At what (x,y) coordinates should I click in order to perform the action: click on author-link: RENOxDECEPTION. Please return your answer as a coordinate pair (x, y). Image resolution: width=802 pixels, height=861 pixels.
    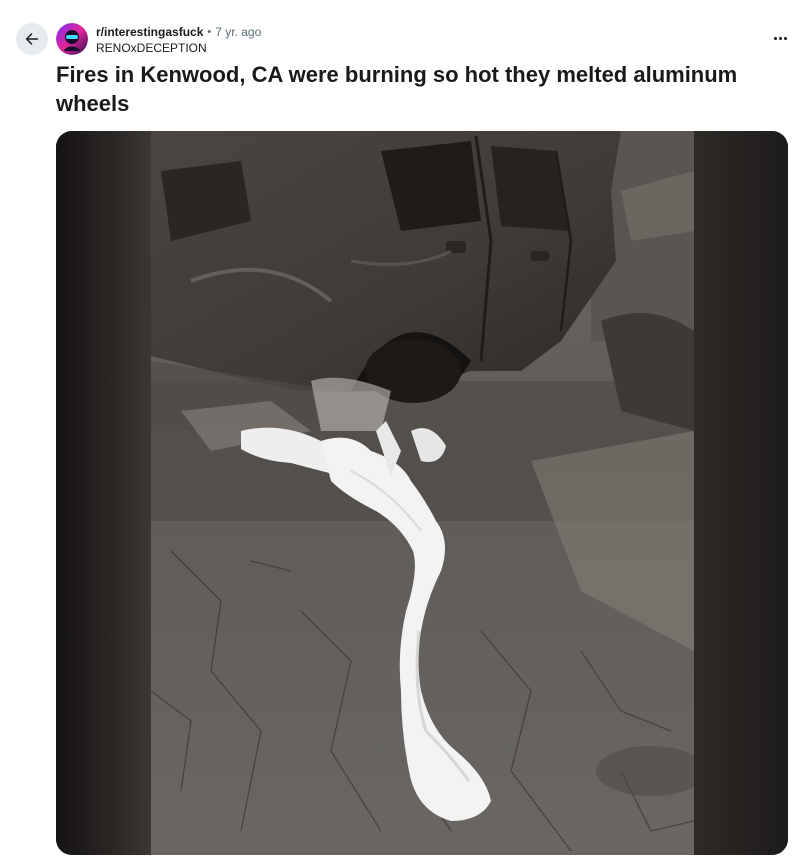
    Looking at the image, I should click on (178, 48).